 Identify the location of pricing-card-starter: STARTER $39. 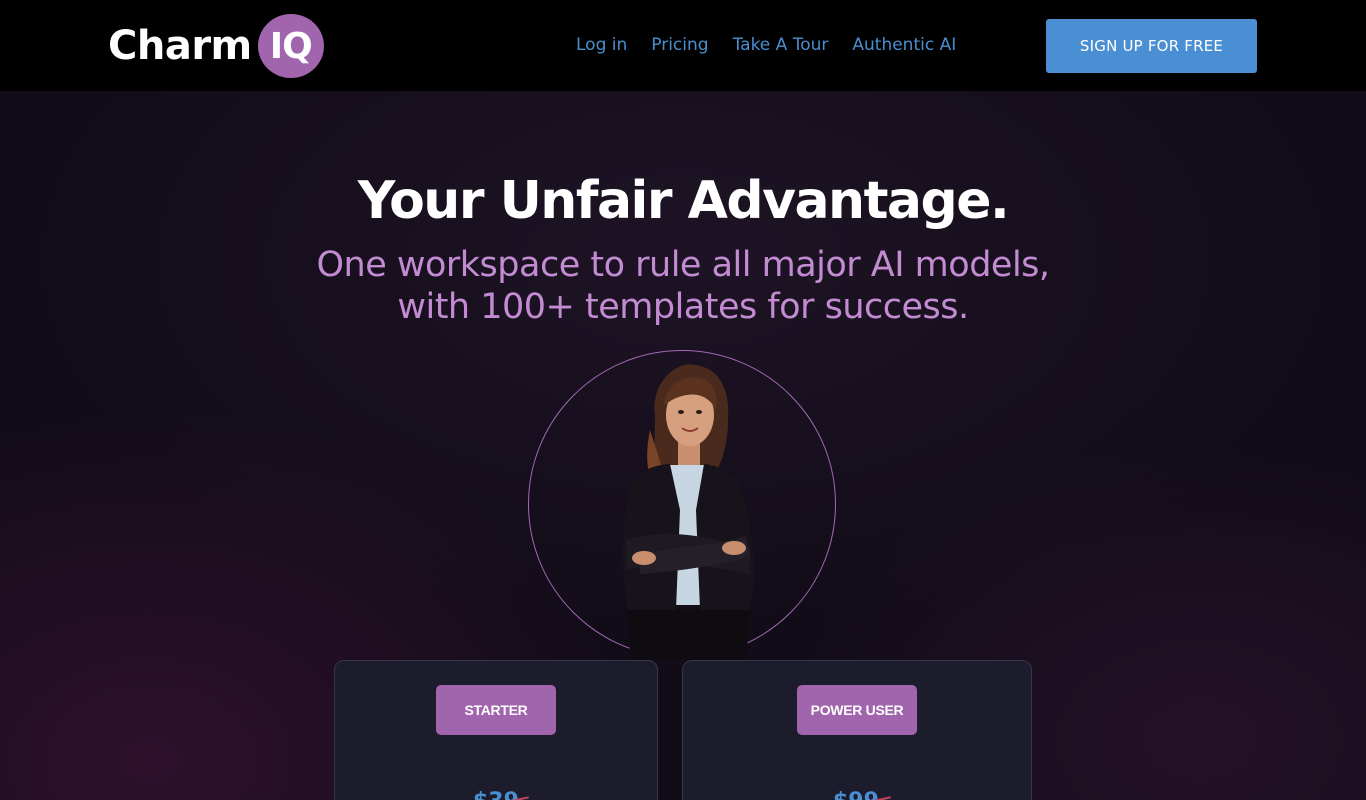
(496, 730).